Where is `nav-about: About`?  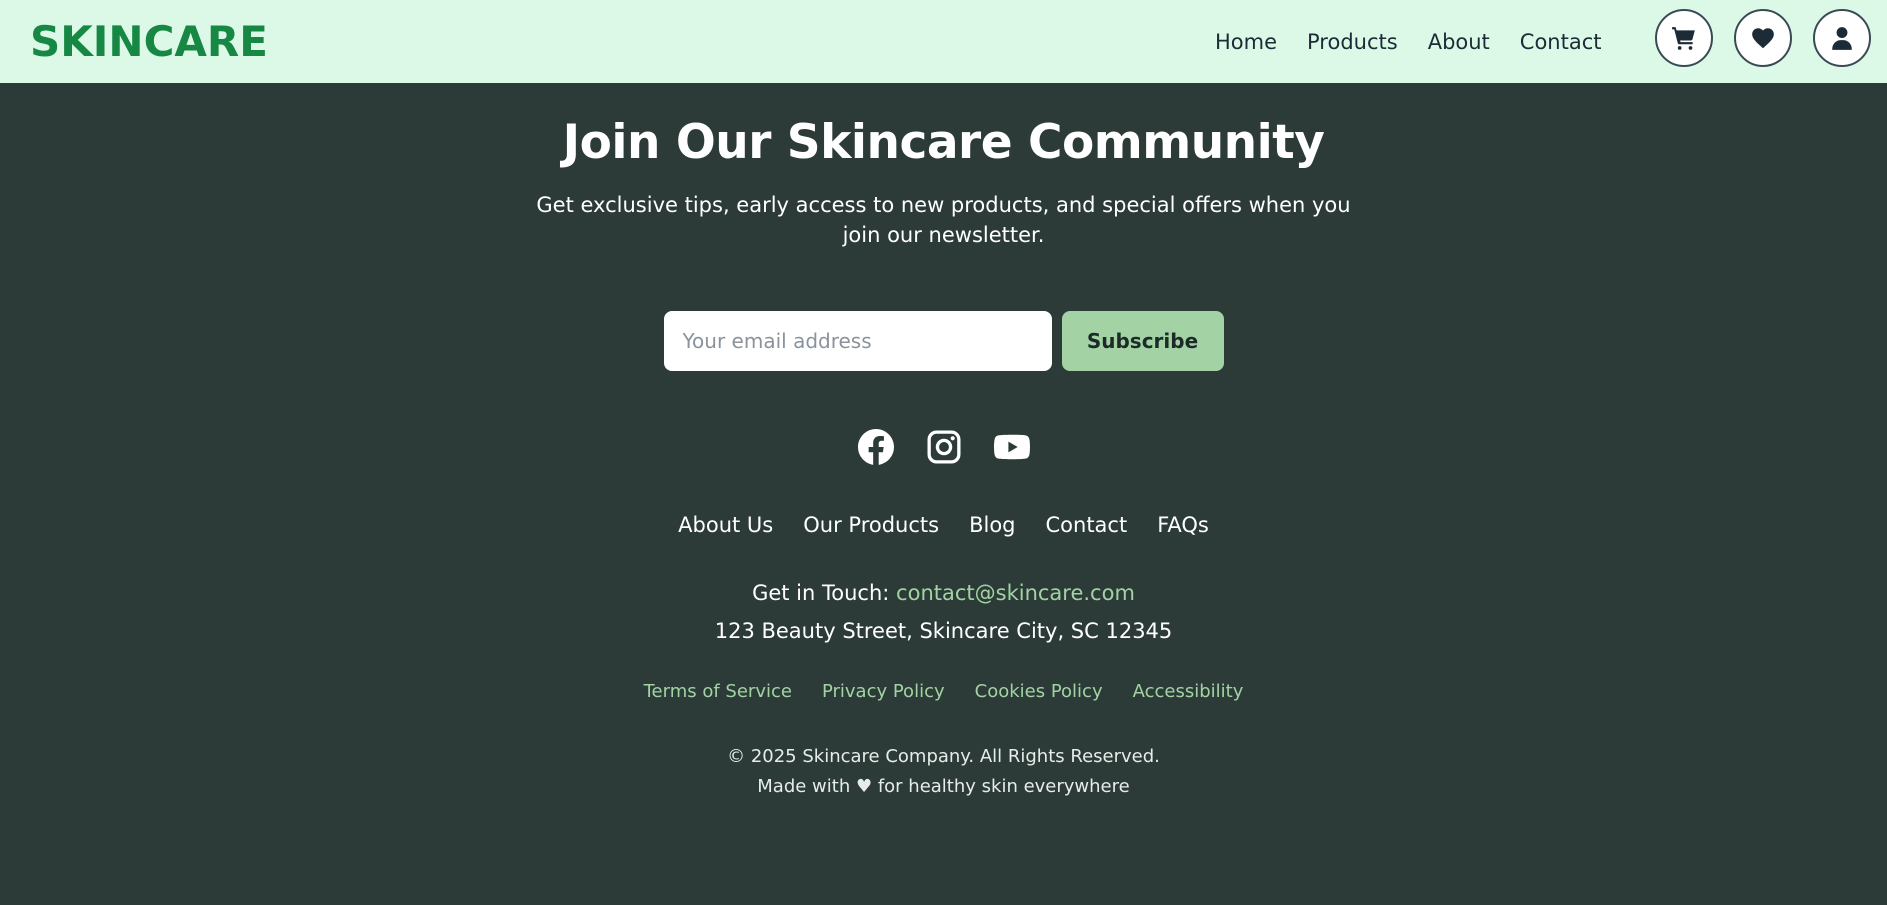
nav-about: About is located at coordinates (1459, 42).